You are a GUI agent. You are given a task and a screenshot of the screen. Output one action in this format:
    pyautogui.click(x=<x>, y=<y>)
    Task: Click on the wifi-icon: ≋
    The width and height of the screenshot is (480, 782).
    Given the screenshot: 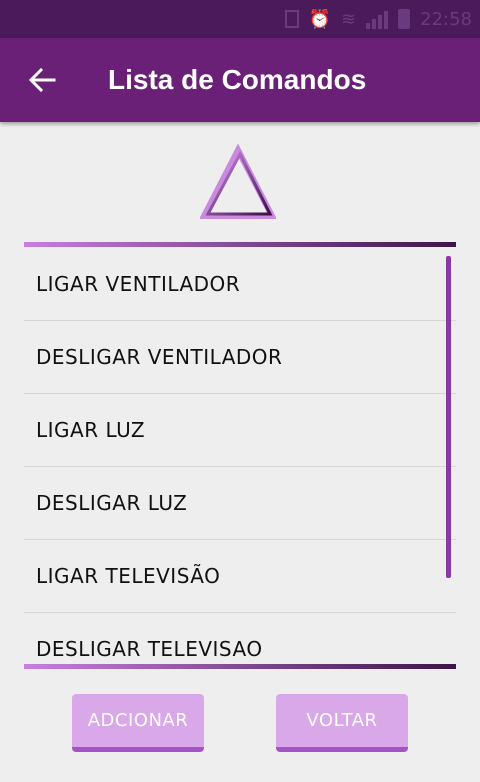 What is the action you would take?
    pyautogui.click(x=349, y=19)
    